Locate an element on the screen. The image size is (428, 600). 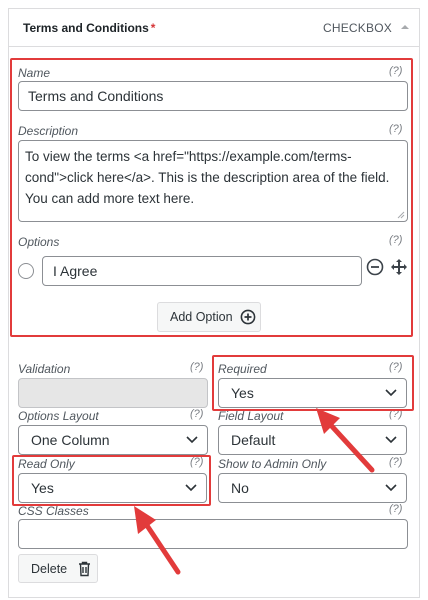
delete-button: Delete is located at coordinates (58, 568).